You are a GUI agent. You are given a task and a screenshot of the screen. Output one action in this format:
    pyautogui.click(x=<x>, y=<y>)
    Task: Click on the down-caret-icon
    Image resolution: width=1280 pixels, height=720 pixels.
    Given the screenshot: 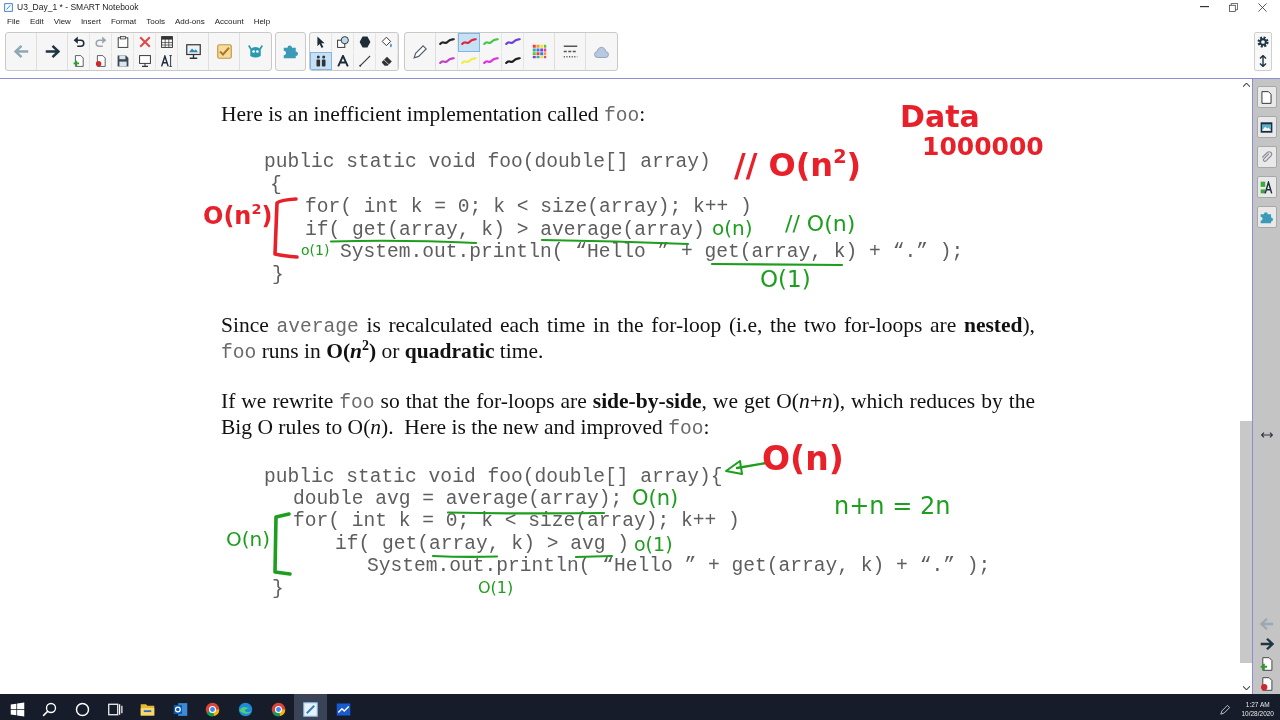 What is the action you would take?
    pyautogui.click(x=1246, y=688)
    